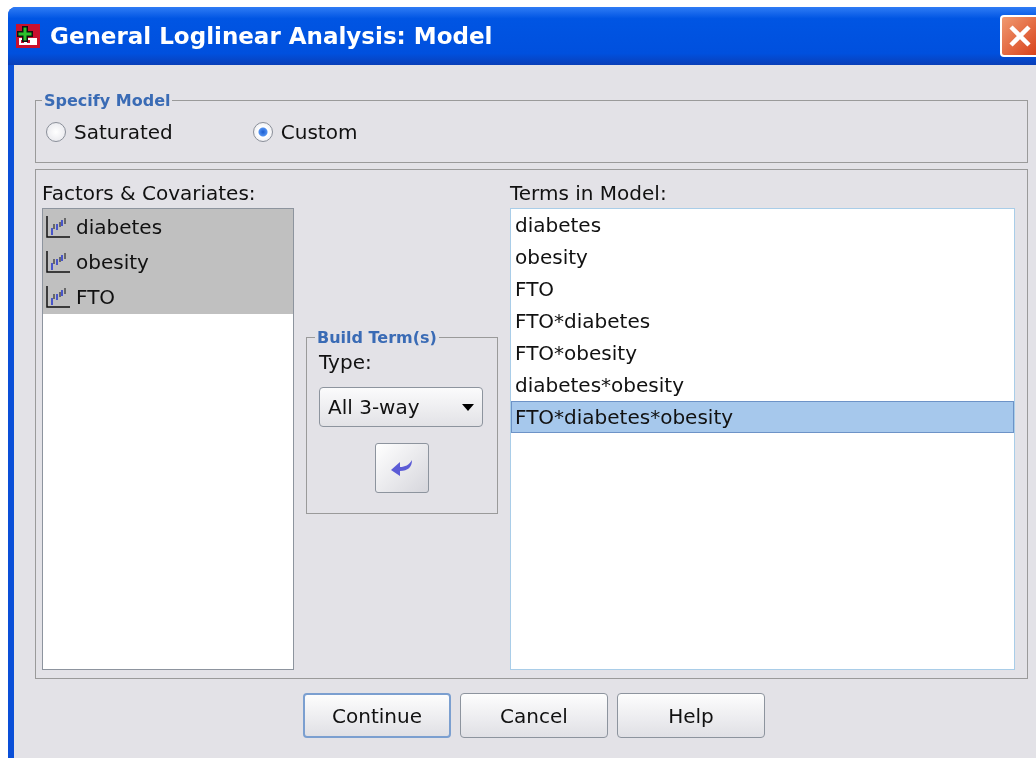  I want to click on list-item: diabetes*obesity, so click(762, 385).